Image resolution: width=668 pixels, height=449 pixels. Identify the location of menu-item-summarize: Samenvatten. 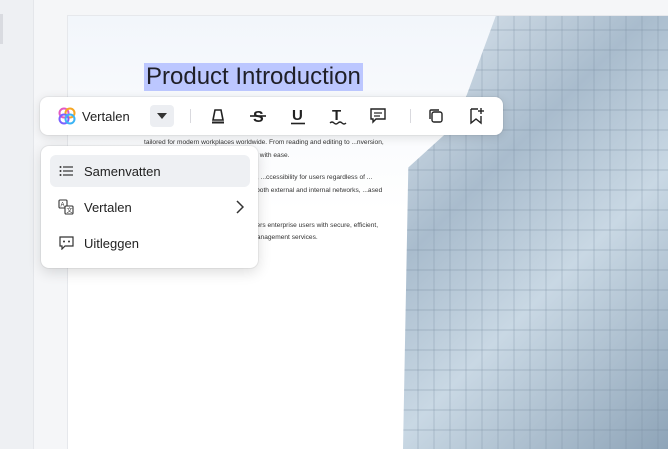
(150, 171).